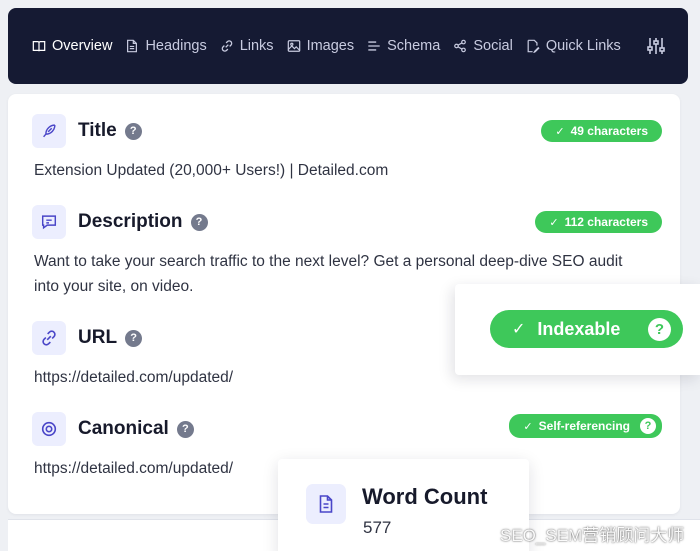 The image size is (700, 551). I want to click on tab-label: Quick Links, so click(583, 46).